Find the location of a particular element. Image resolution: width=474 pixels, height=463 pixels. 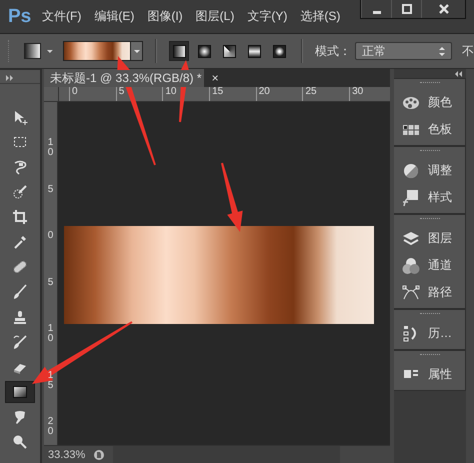

panel-button: 图层 is located at coordinates (429, 238).